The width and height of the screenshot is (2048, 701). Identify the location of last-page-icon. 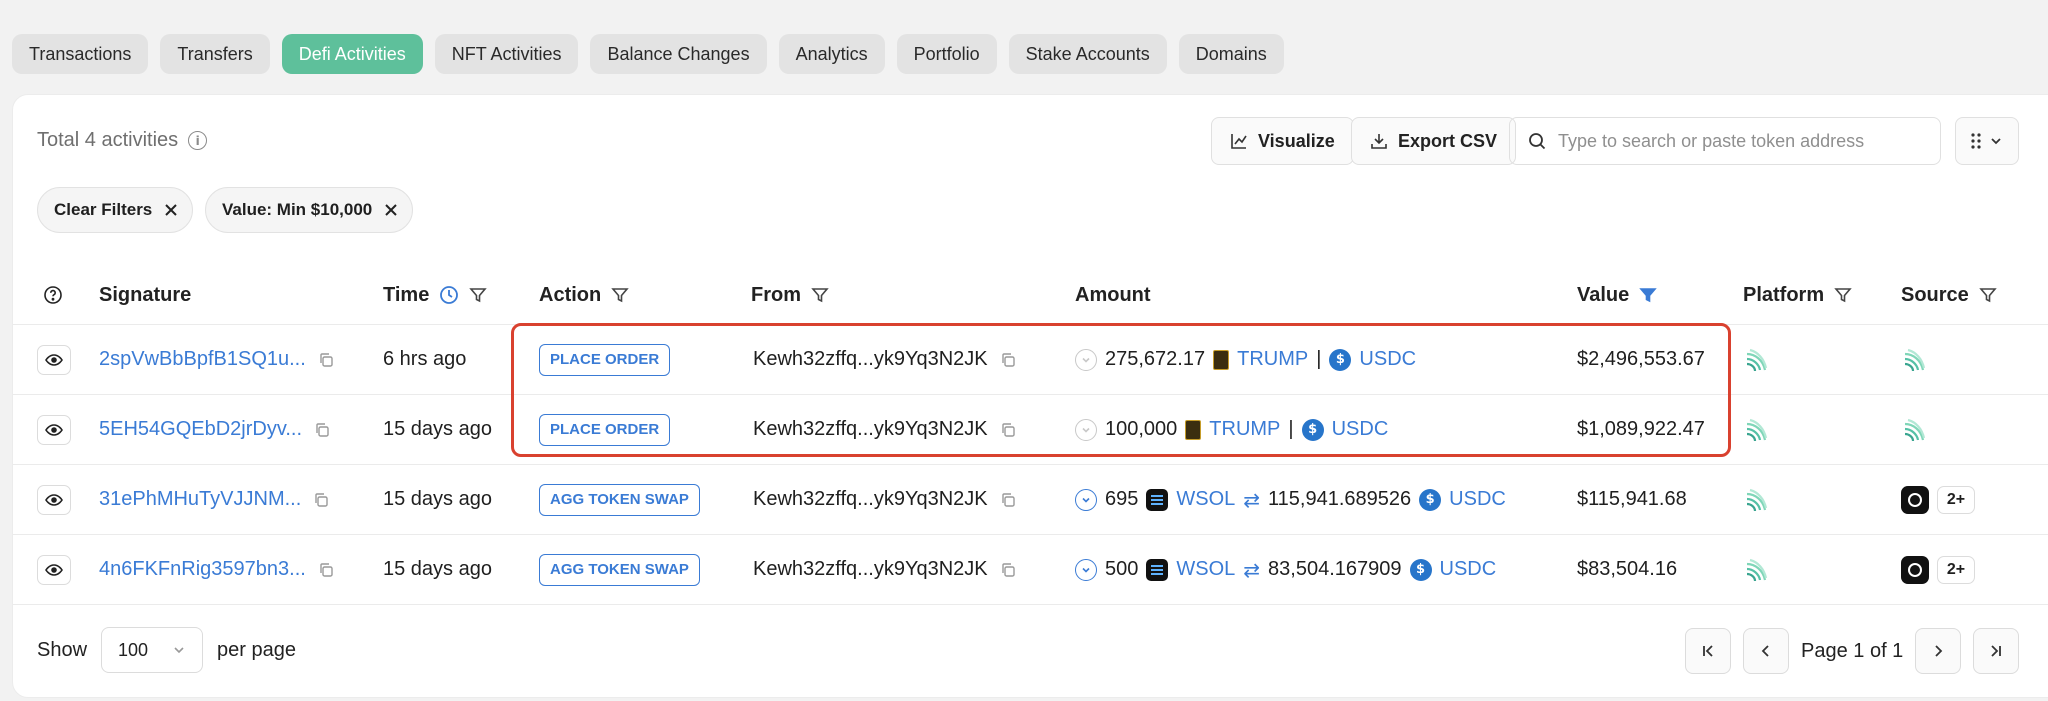
(1996, 651).